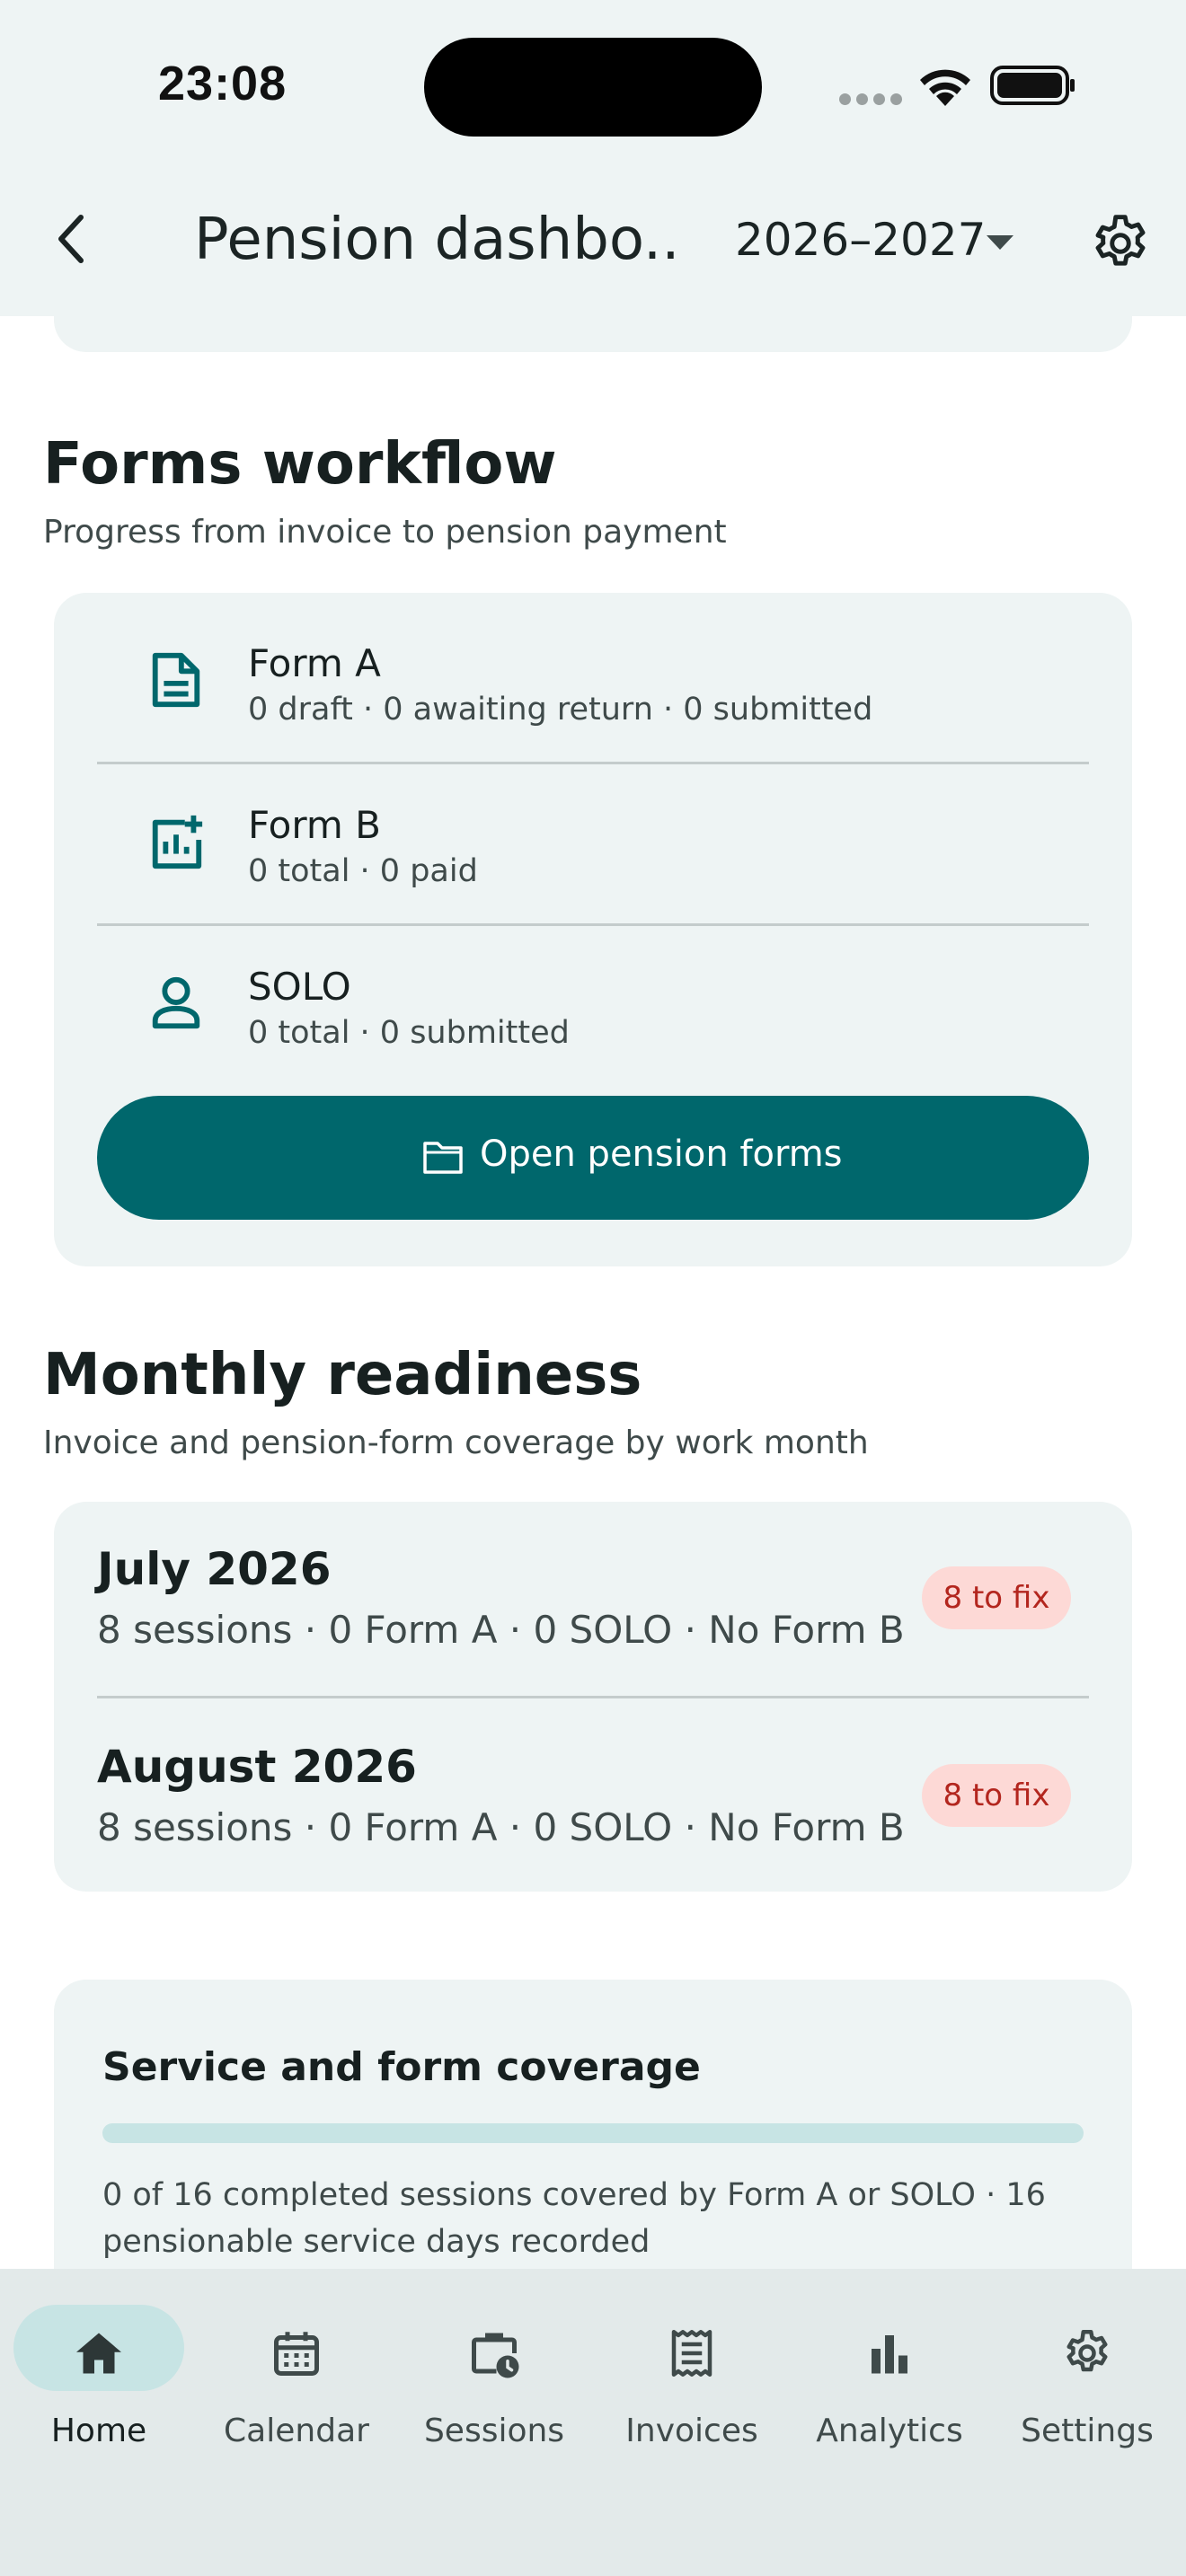 This screenshot has height=2576, width=1186. I want to click on form-b-summary: 0 total · 0 paid, so click(363, 871).